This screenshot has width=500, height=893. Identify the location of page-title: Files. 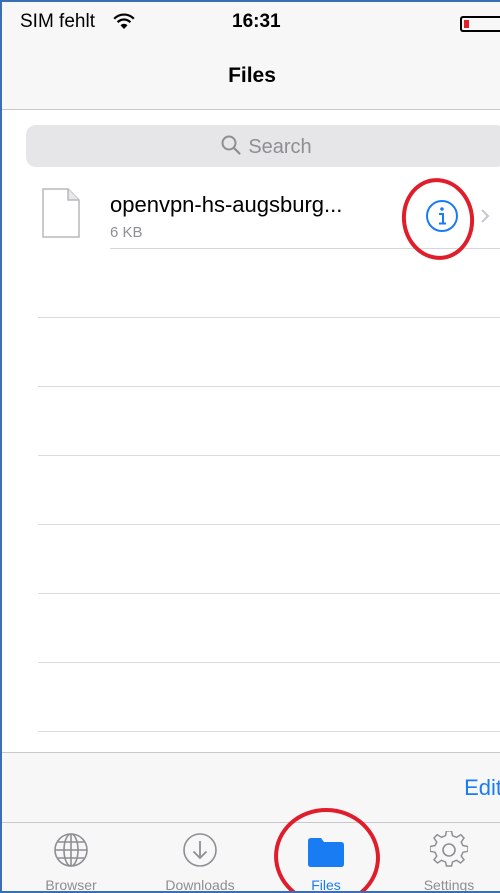
(252, 75).